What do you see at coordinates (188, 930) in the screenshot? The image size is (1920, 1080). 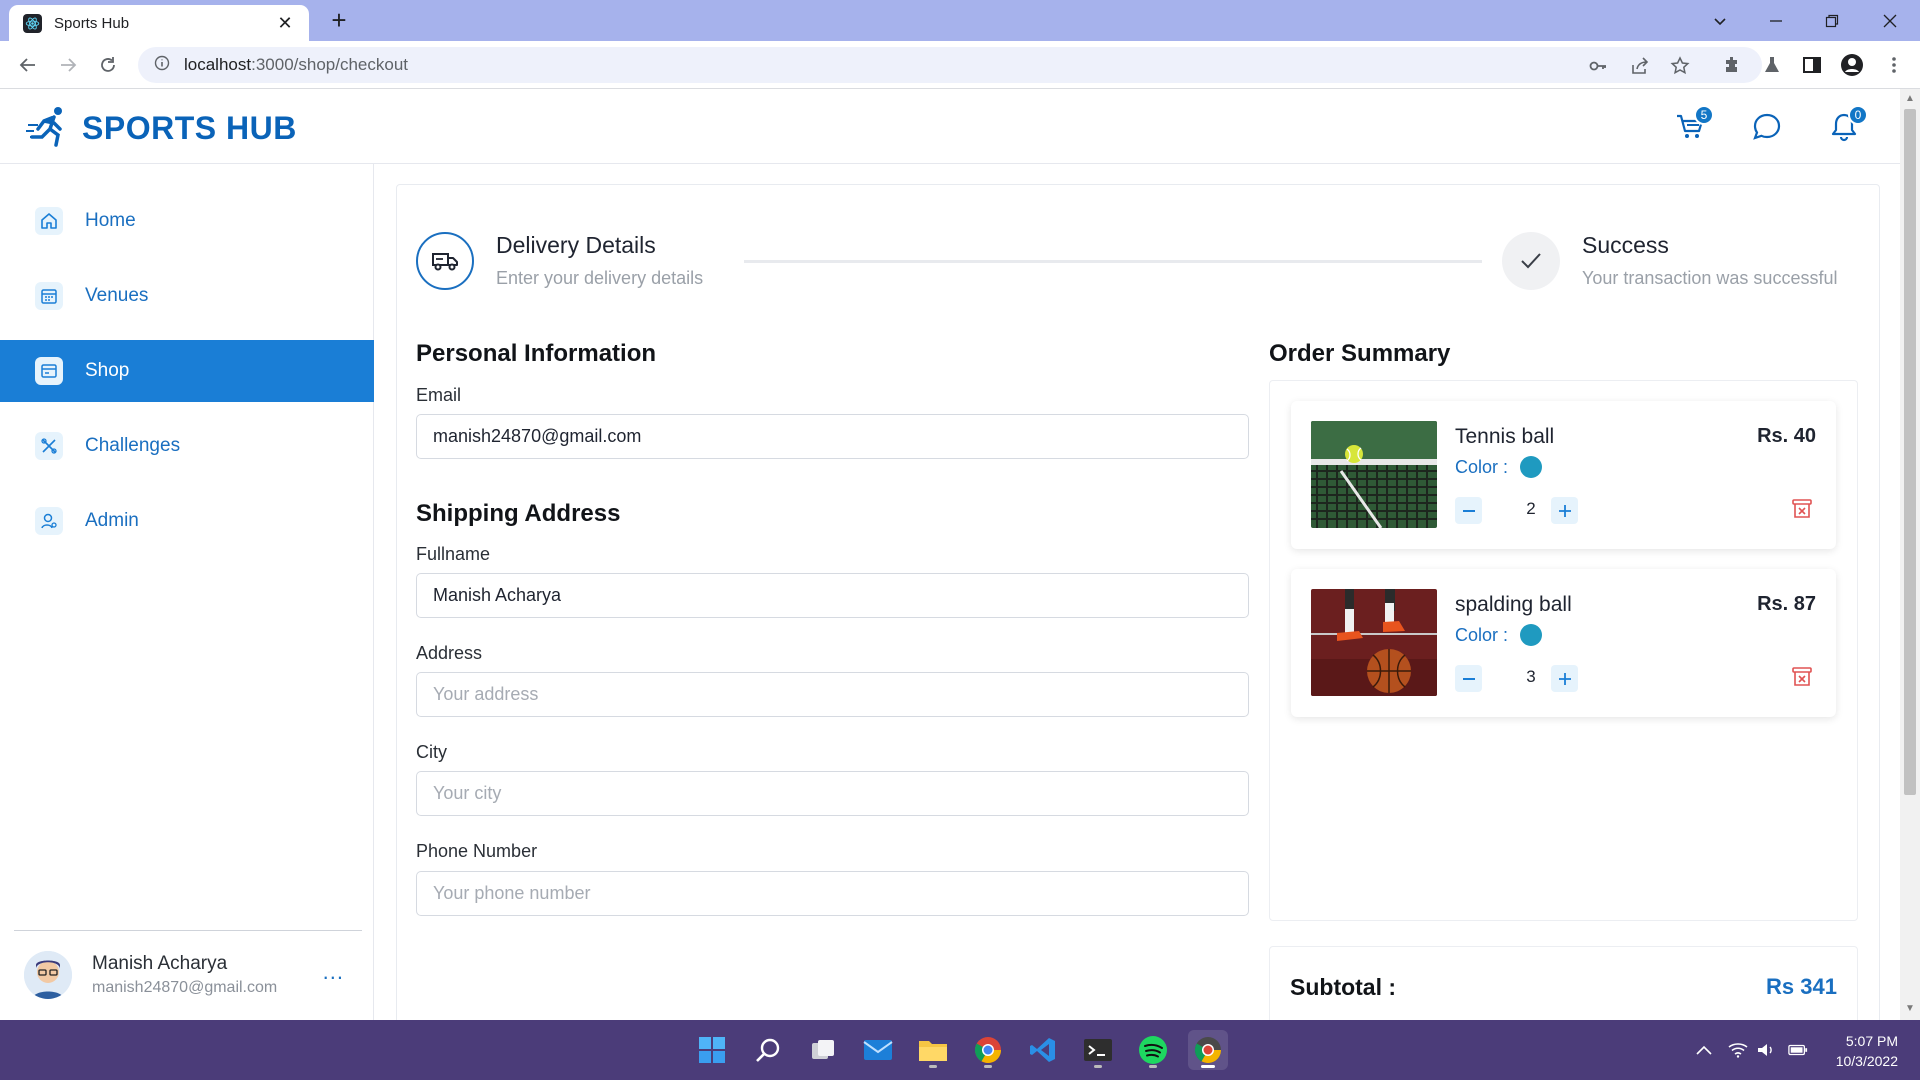 I see `sidebar-divider` at bounding box center [188, 930].